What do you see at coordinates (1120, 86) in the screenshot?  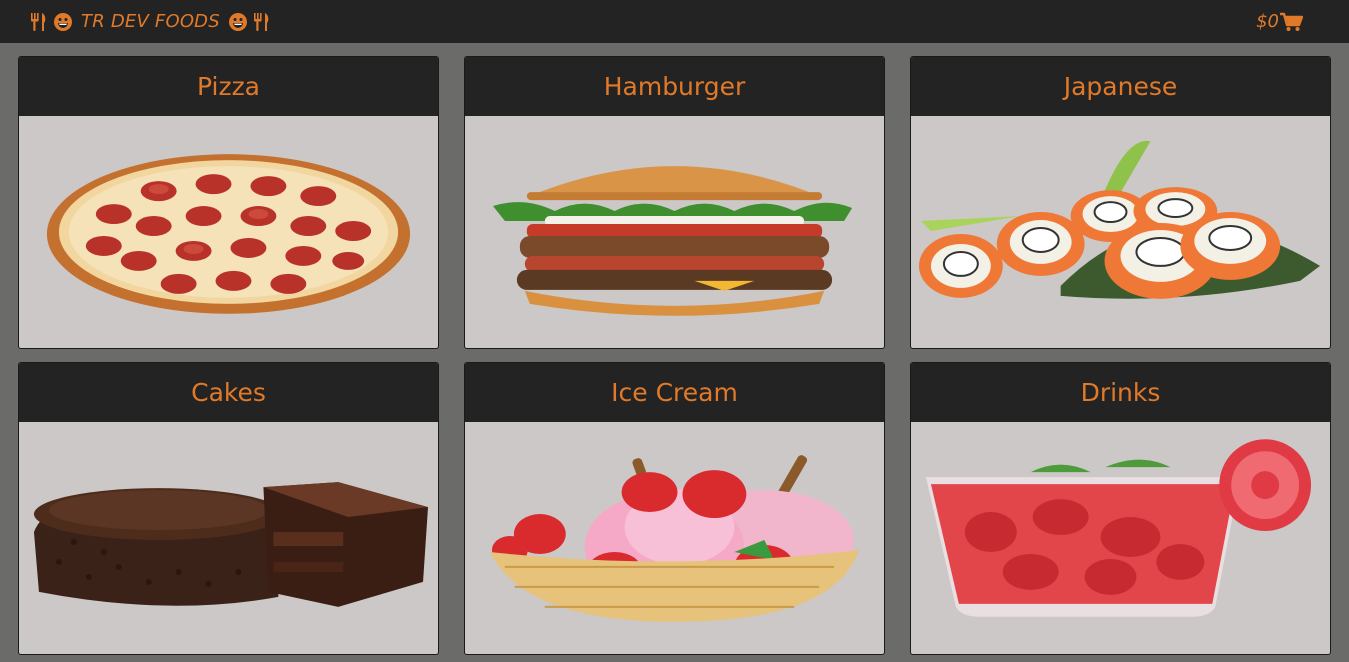 I see `card-title: Japanese` at bounding box center [1120, 86].